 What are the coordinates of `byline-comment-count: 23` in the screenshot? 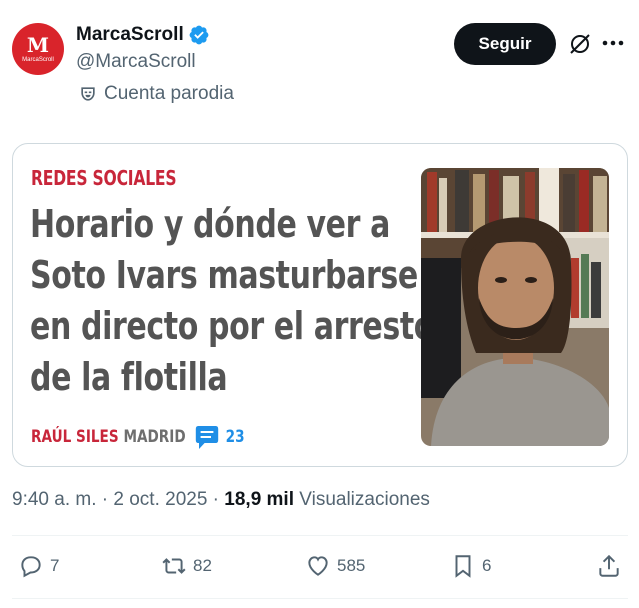 It's located at (235, 437).